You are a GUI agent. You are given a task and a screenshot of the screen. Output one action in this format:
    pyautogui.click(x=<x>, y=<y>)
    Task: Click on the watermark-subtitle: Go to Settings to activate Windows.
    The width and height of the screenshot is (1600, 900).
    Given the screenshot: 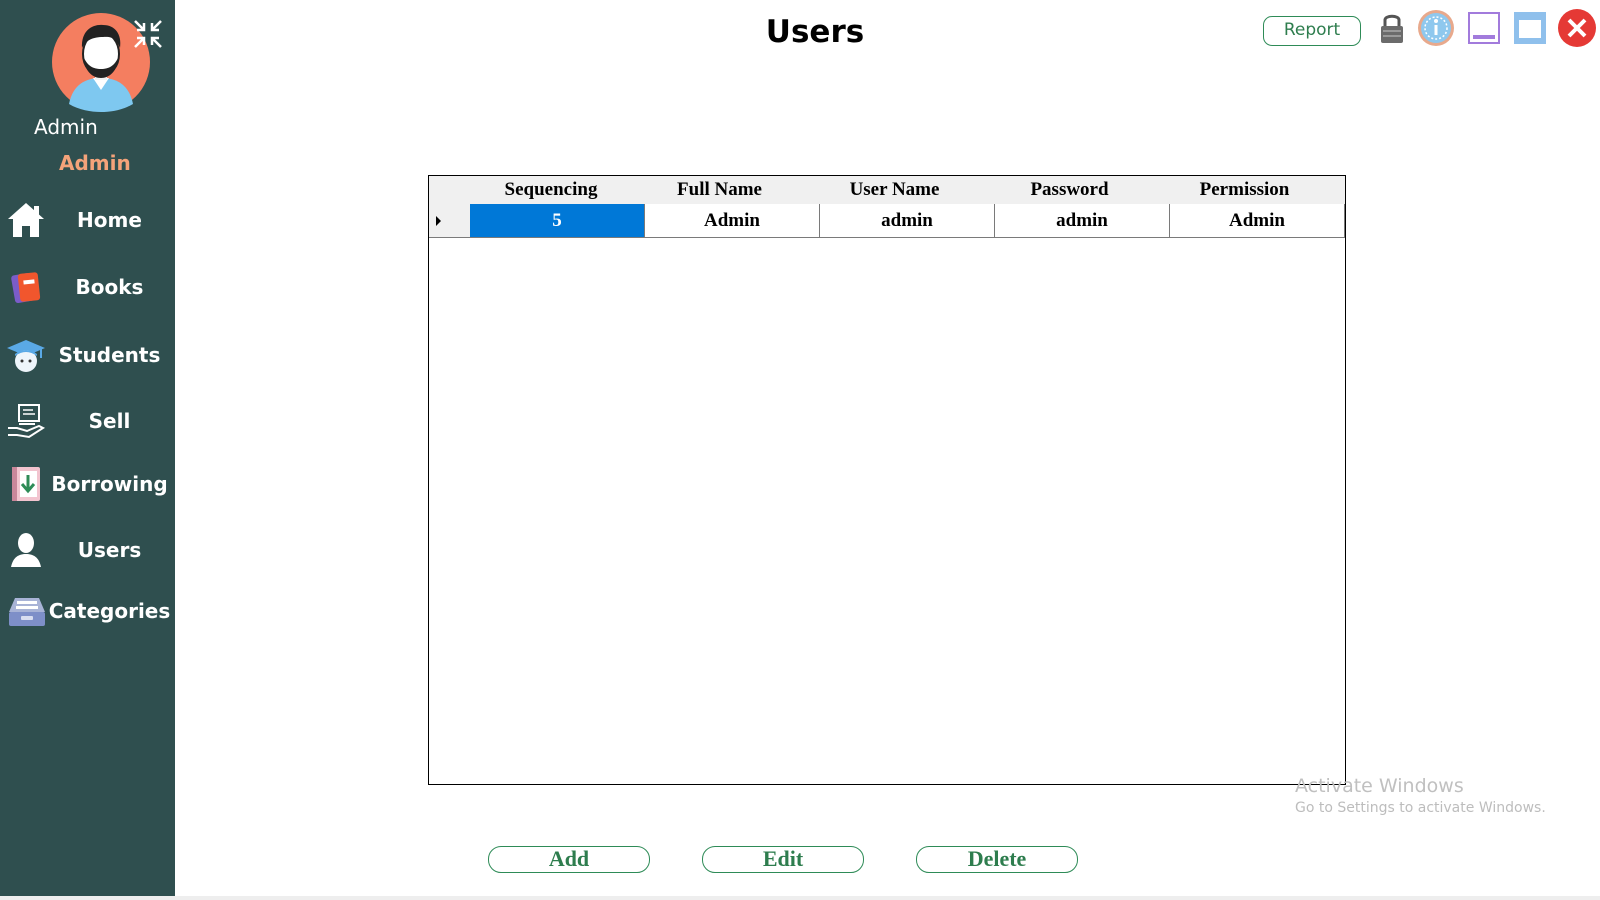 What is the action you would take?
    pyautogui.click(x=1420, y=808)
    